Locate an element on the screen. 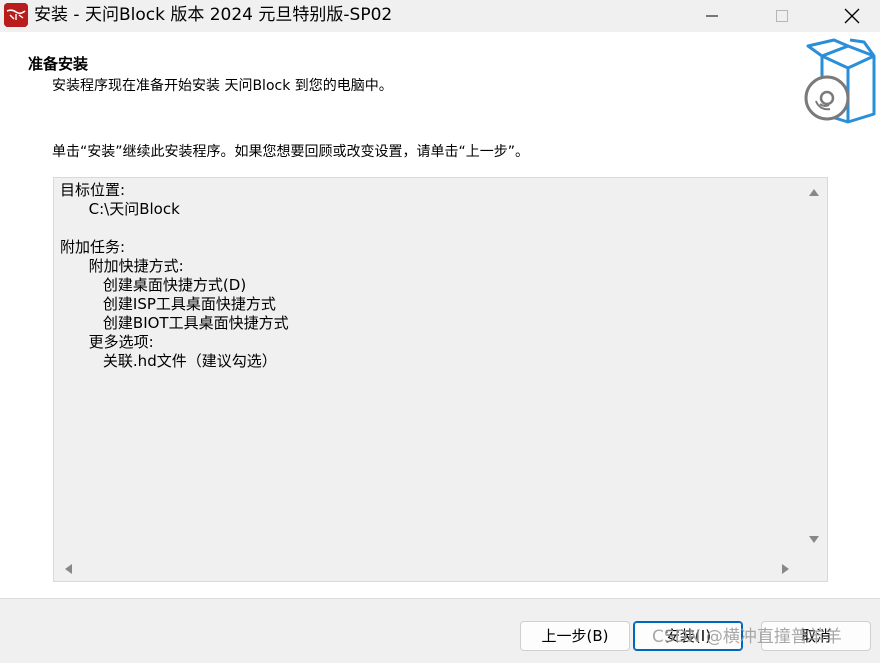 This screenshot has width=880, height=663. summary-line: 创建BIOT工具桌面快捷方式 is located at coordinates (174, 323).